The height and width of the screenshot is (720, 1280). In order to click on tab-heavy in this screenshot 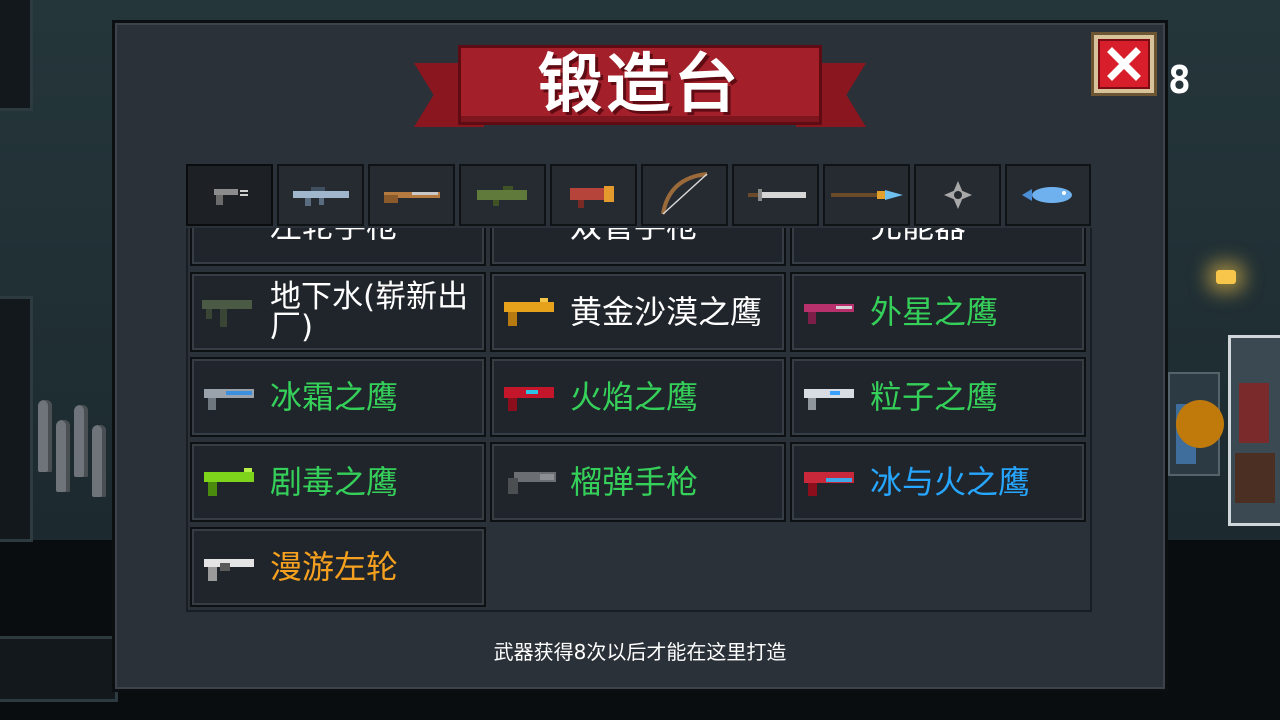, I will do `click(593, 195)`.